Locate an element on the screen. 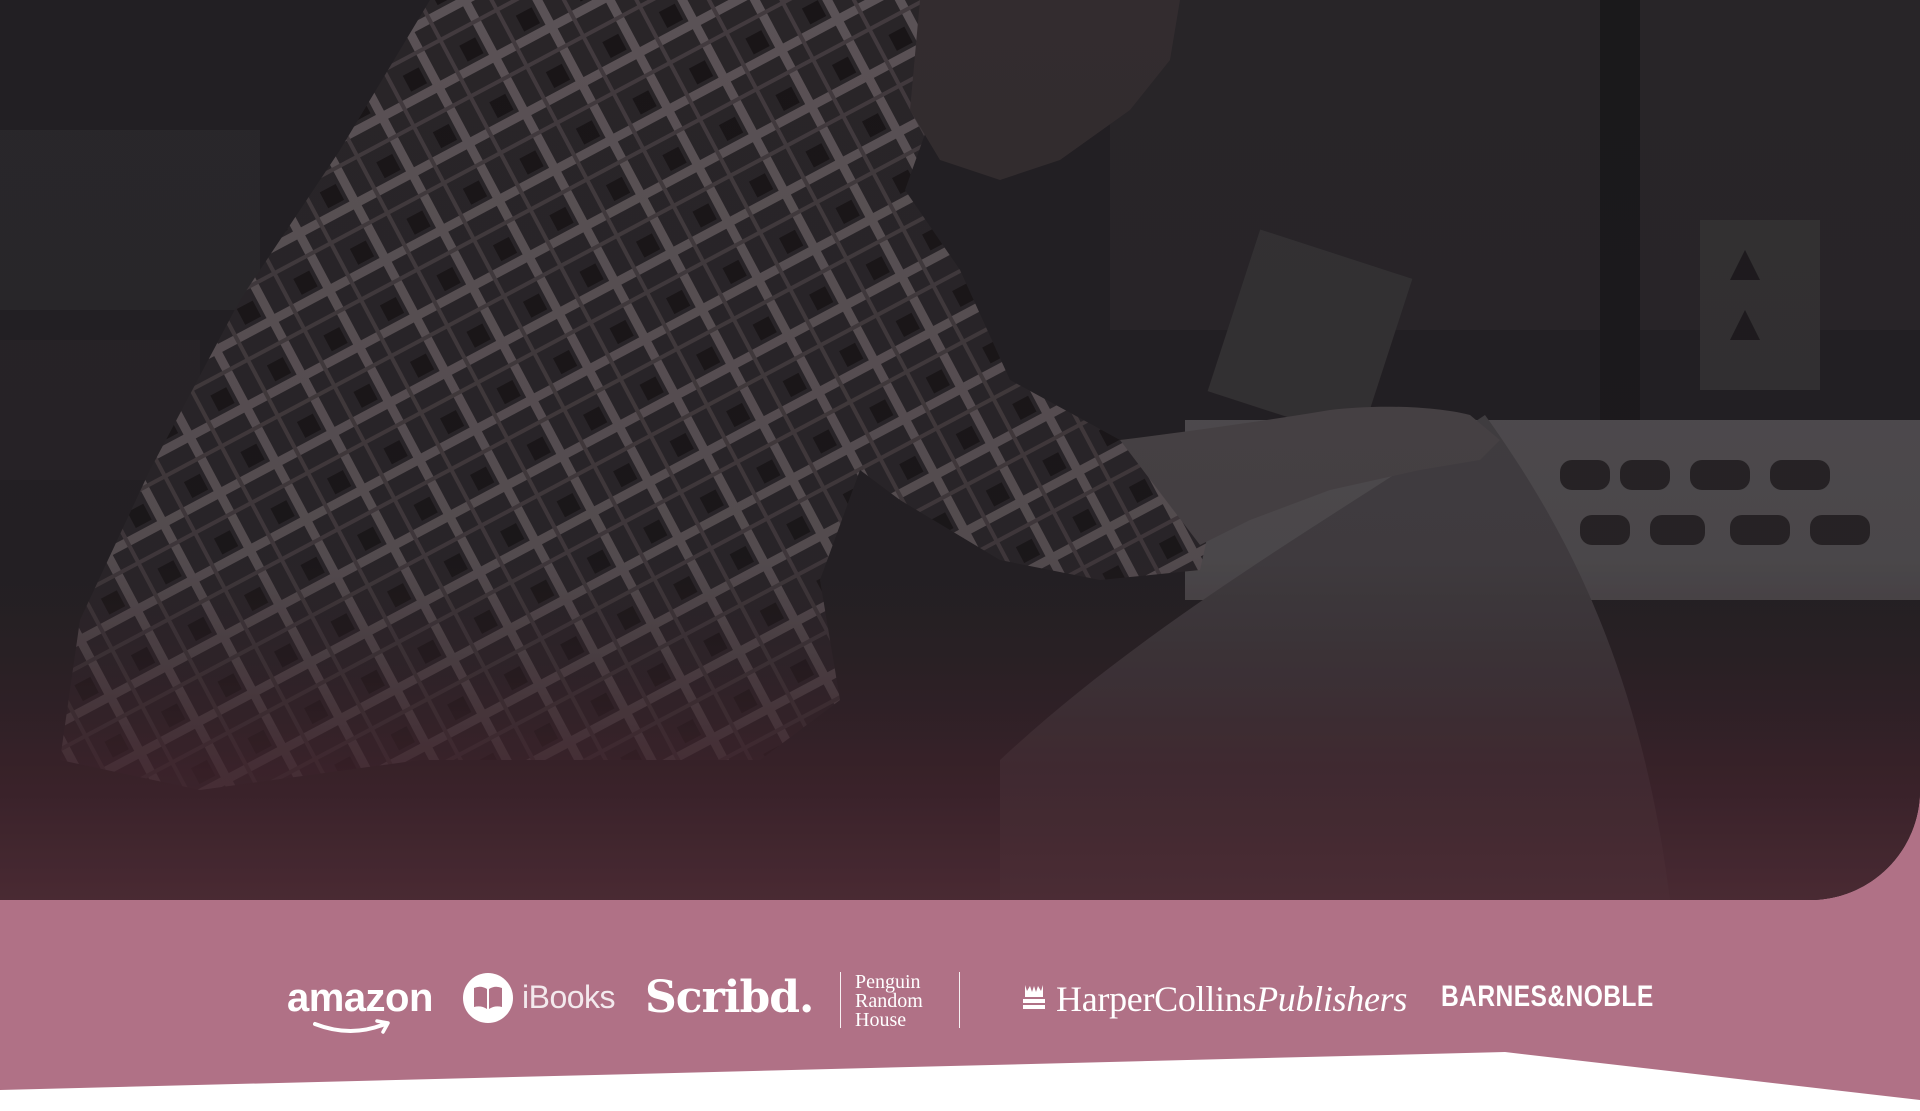  amazon-wordmark: amazon is located at coordinates (360, 998).